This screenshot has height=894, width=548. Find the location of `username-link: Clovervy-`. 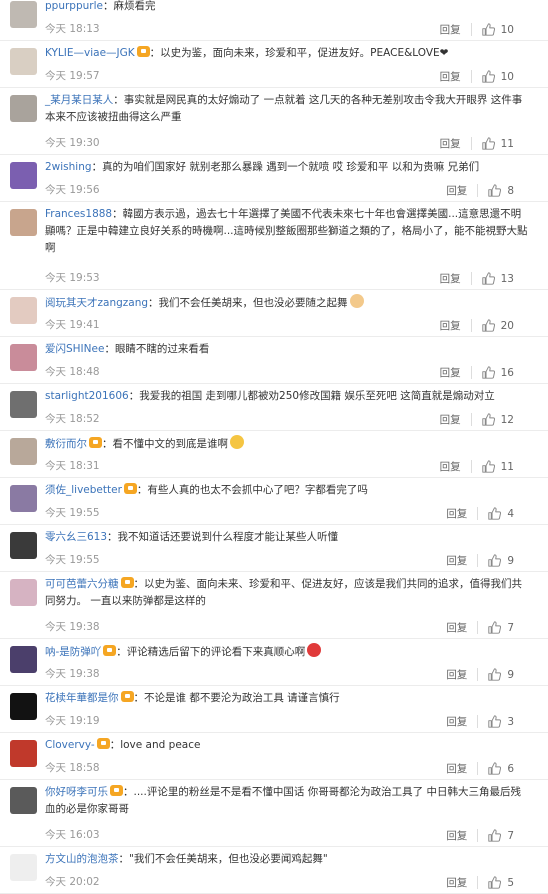

username-link: Clovervy- is located at coordinates (70, 745).